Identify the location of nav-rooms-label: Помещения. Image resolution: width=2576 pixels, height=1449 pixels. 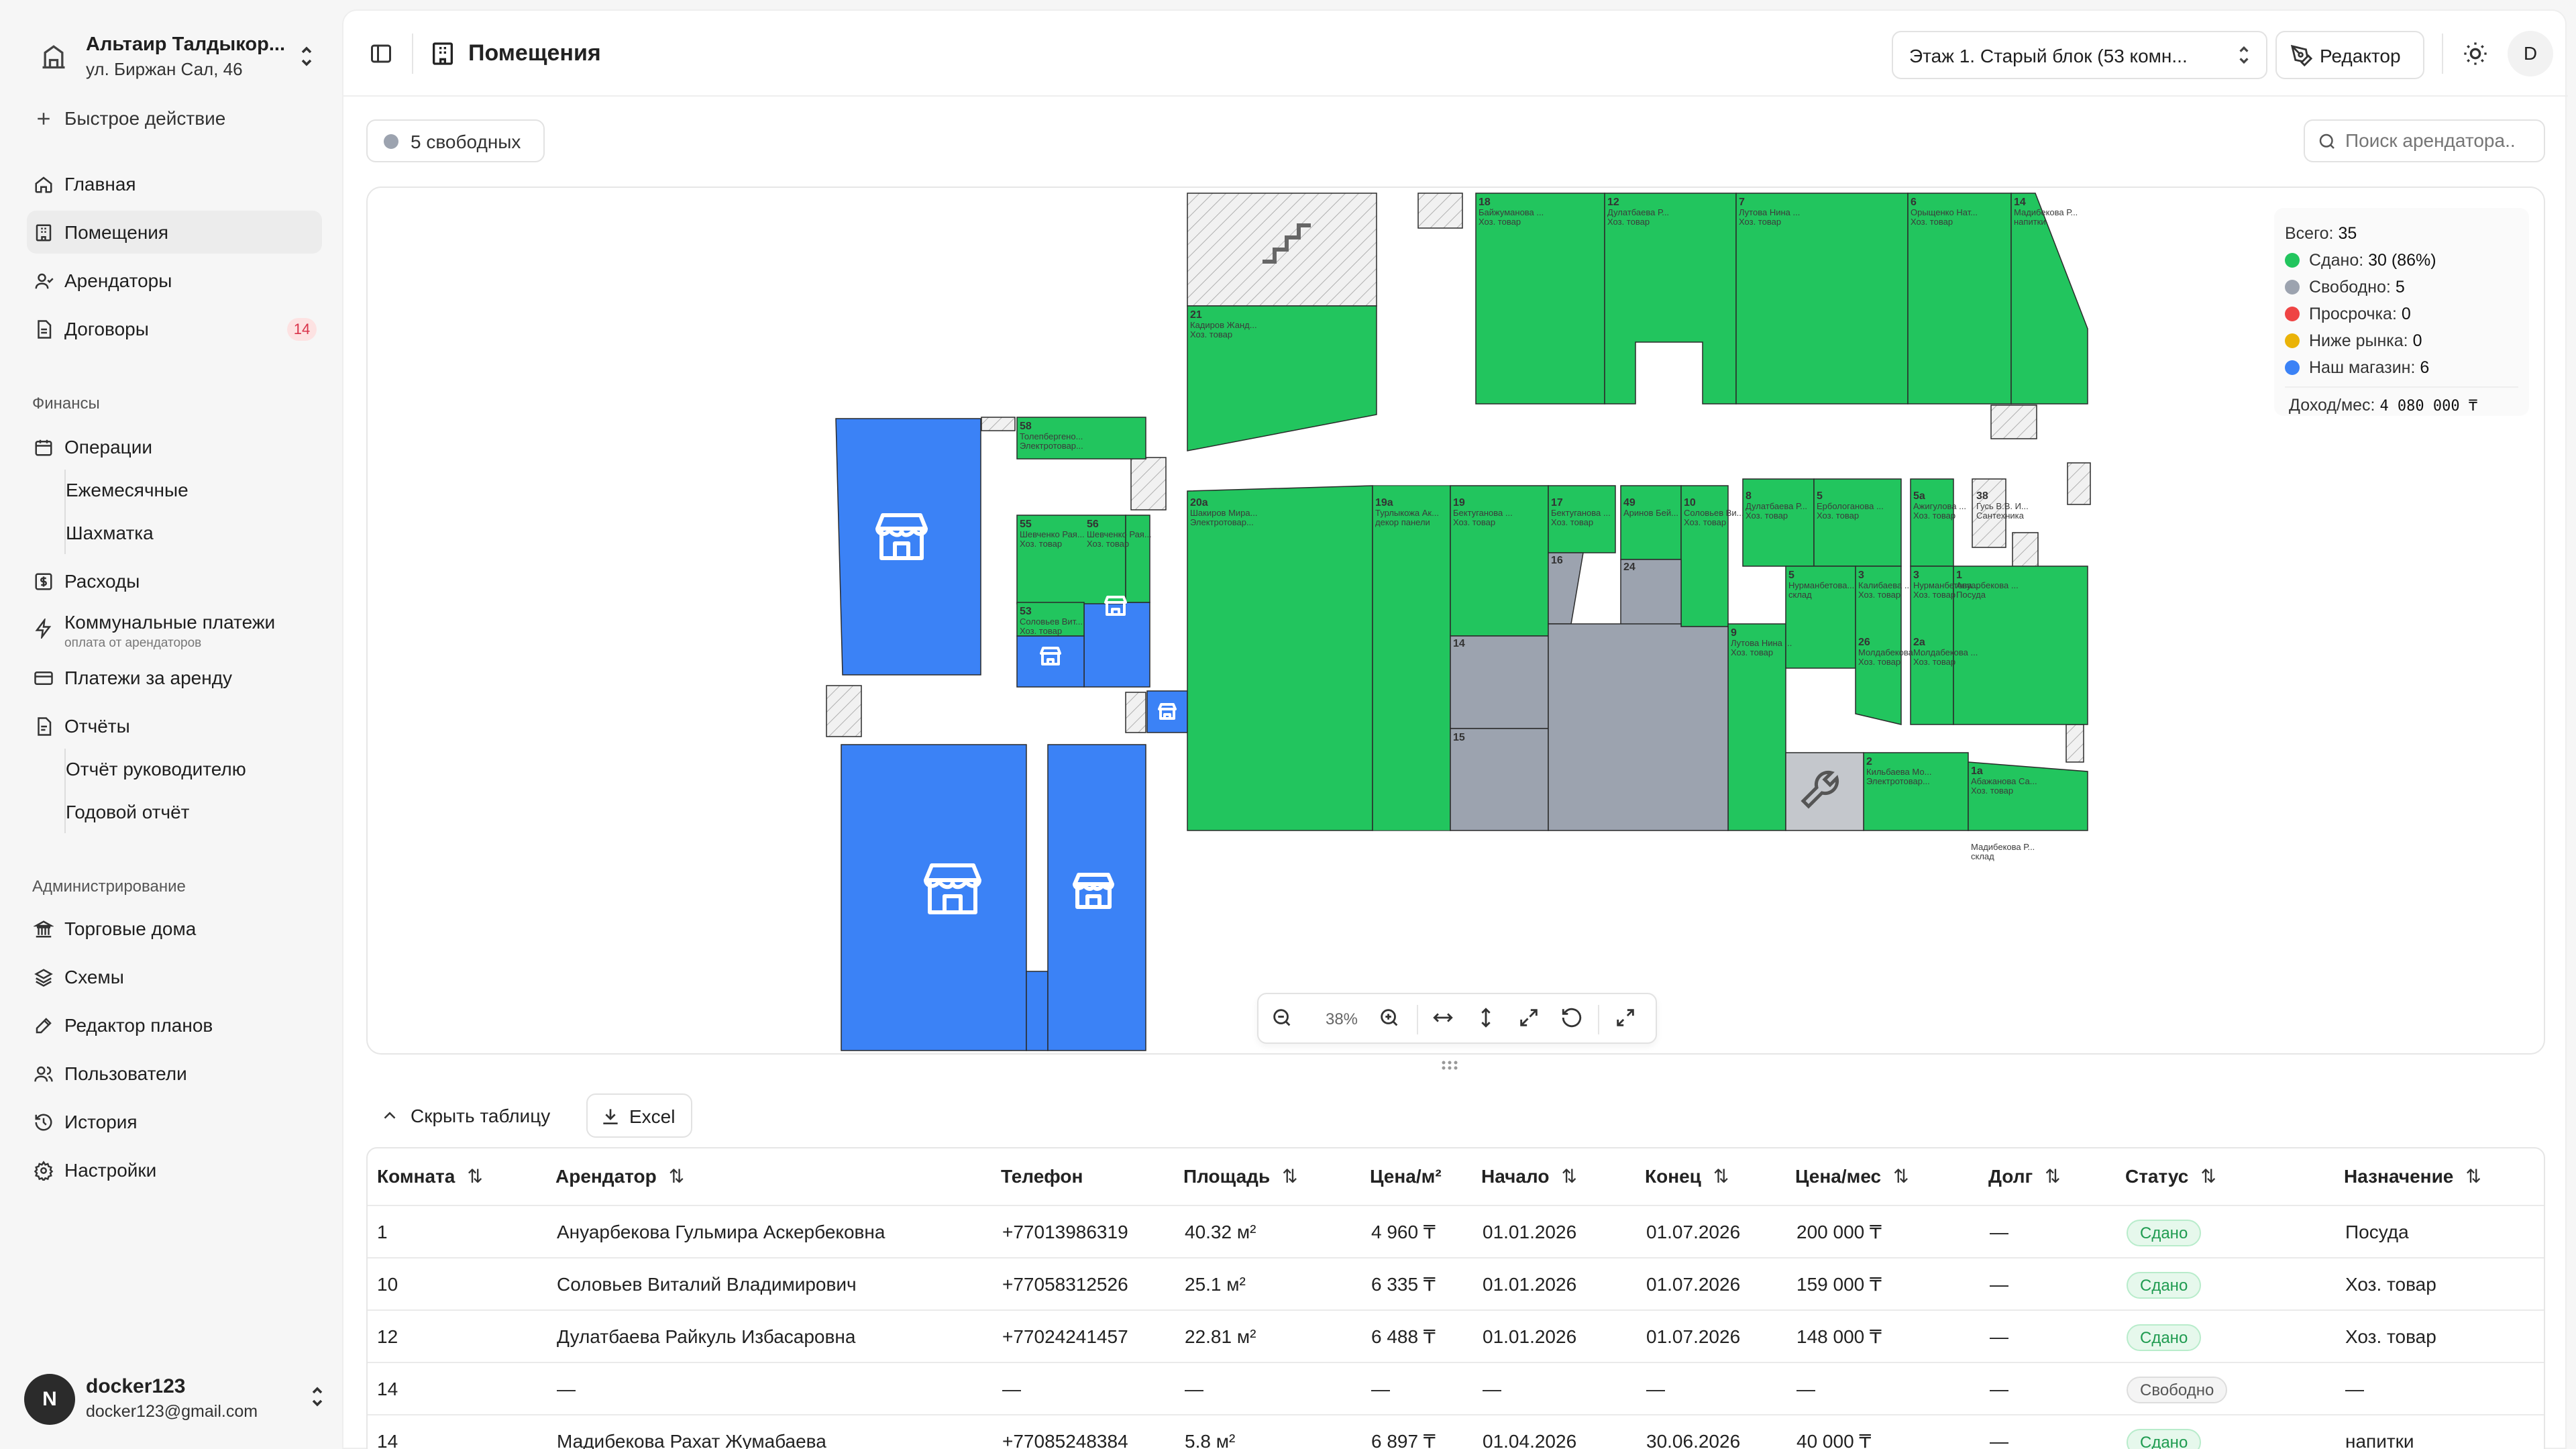
(116, 232).